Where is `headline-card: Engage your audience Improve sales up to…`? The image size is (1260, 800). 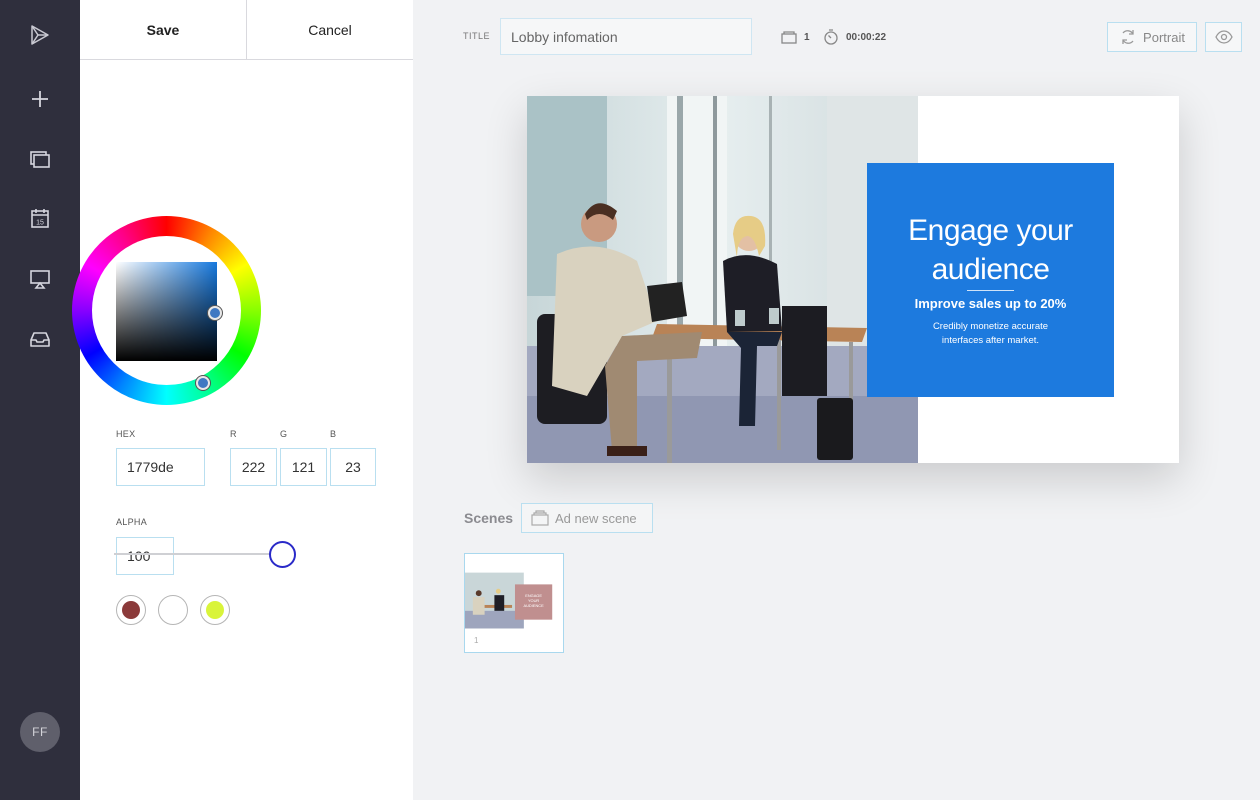 headline-card: Engage your audience Improve sales up to… is located at coordinates (990, 280).